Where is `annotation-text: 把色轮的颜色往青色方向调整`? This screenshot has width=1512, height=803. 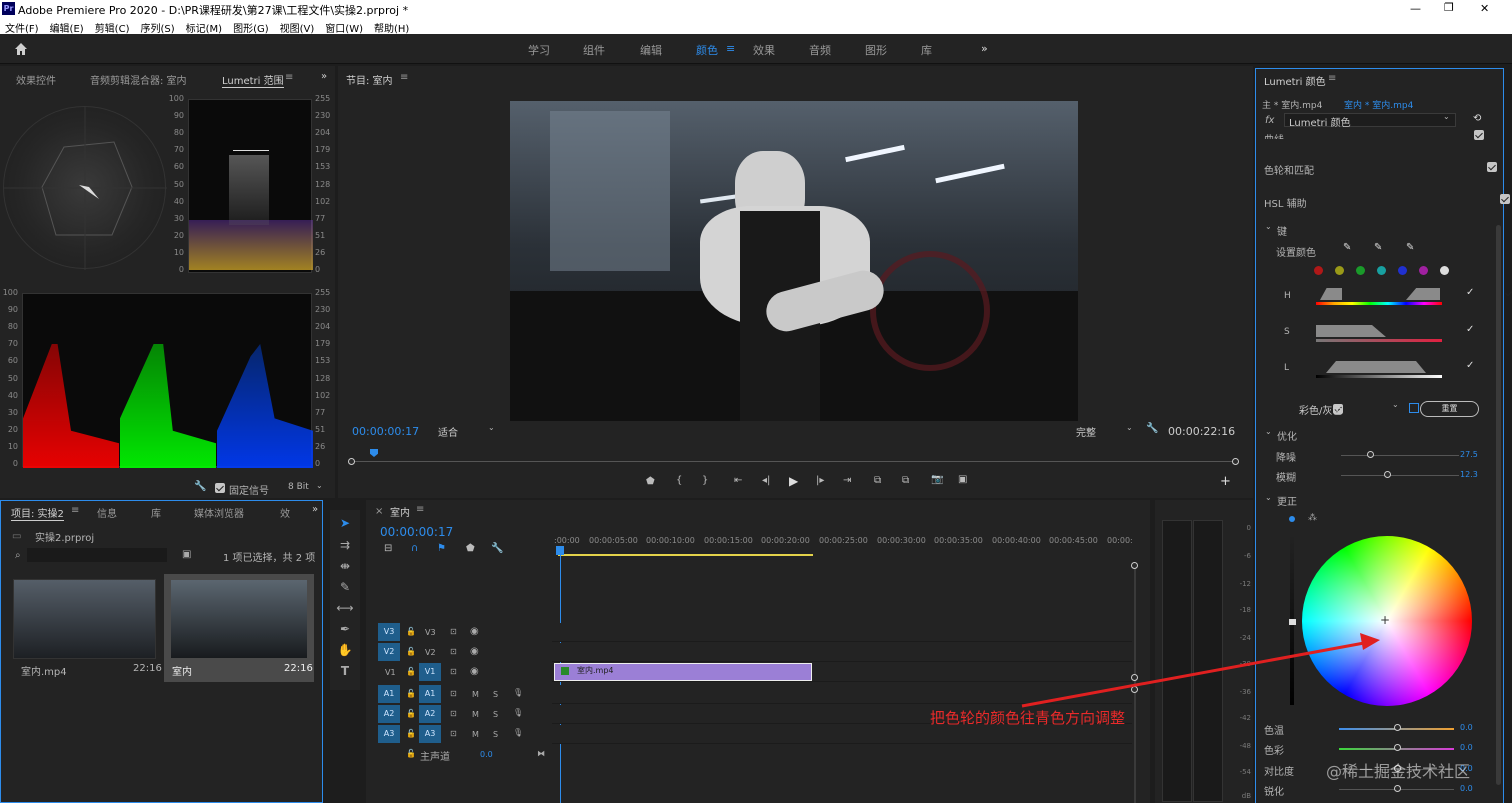 annotation-text: 把色轮的颜色往青色方向调整 is located at coordinates (1028, 718).